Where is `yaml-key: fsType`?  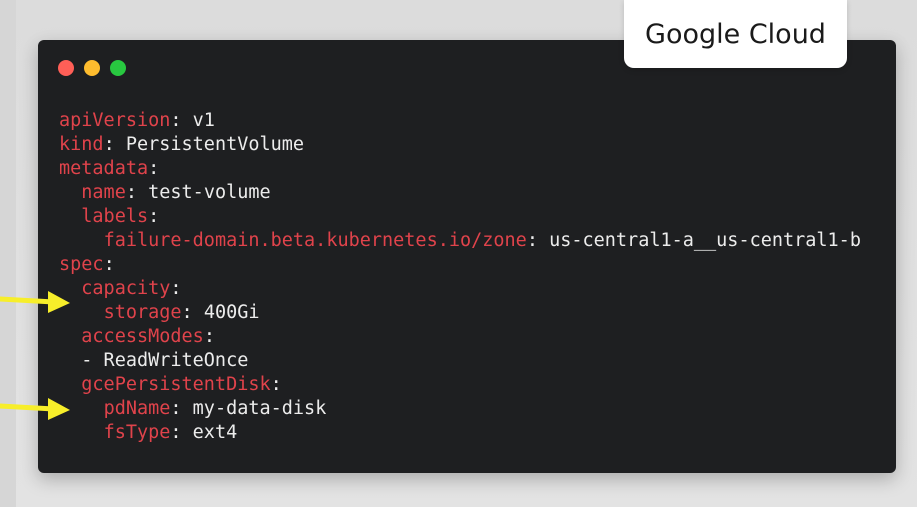 yaml-key: fsType is located at coordinates (137, 432).